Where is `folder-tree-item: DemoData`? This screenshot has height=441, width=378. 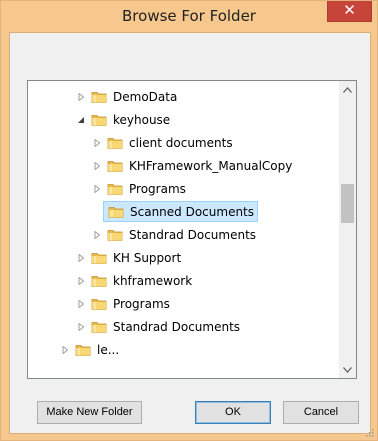 folder-tree-item: DemoData is located at coordinates (127, 96).